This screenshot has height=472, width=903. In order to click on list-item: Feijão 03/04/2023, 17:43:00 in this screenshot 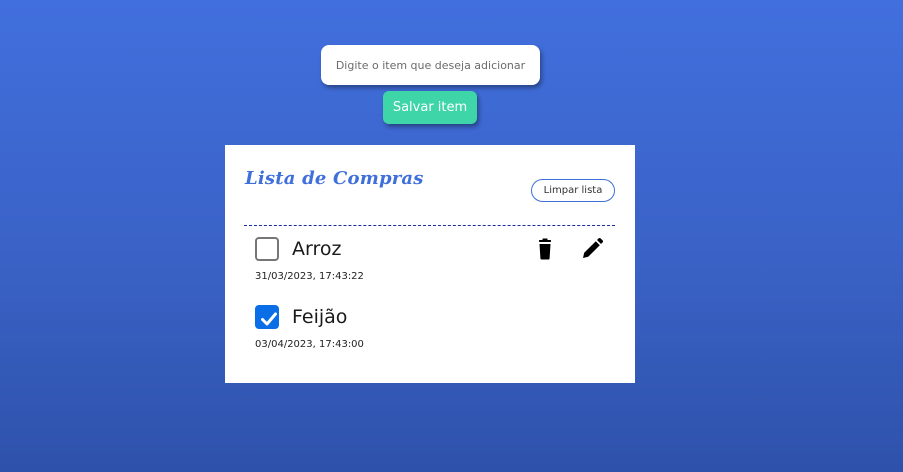, I will do `click(430, 335)`.